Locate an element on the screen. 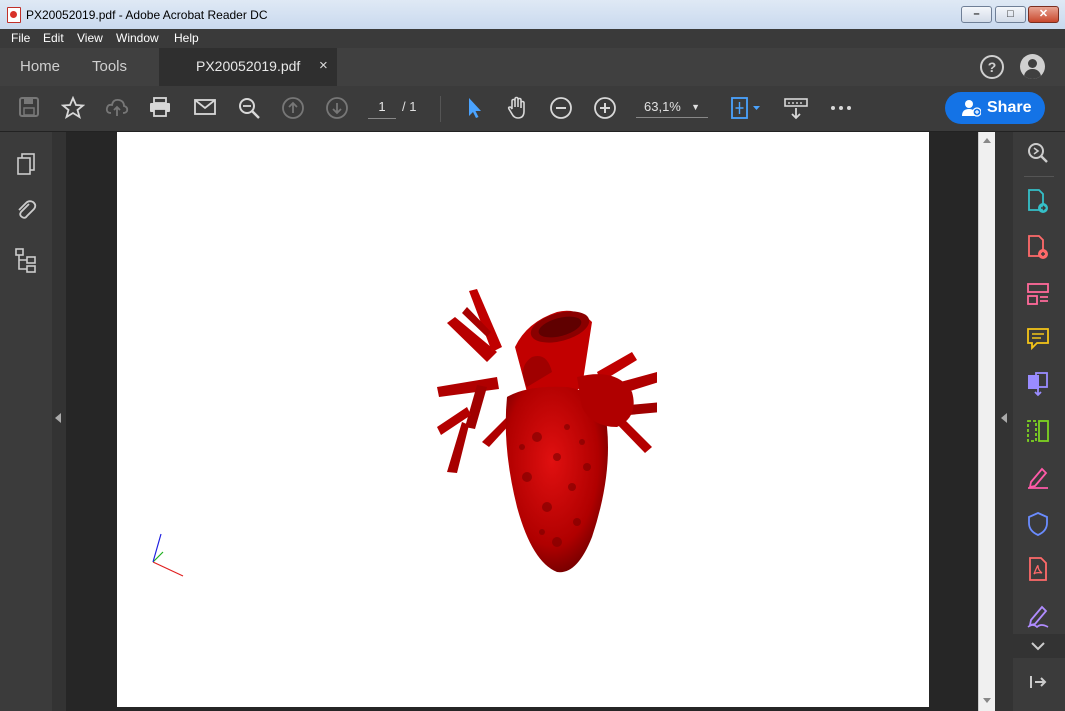 The height and width of the screenshot is (711, 1065). menu-bar: File Edit View Window Help is located at coordinates (532, 38).